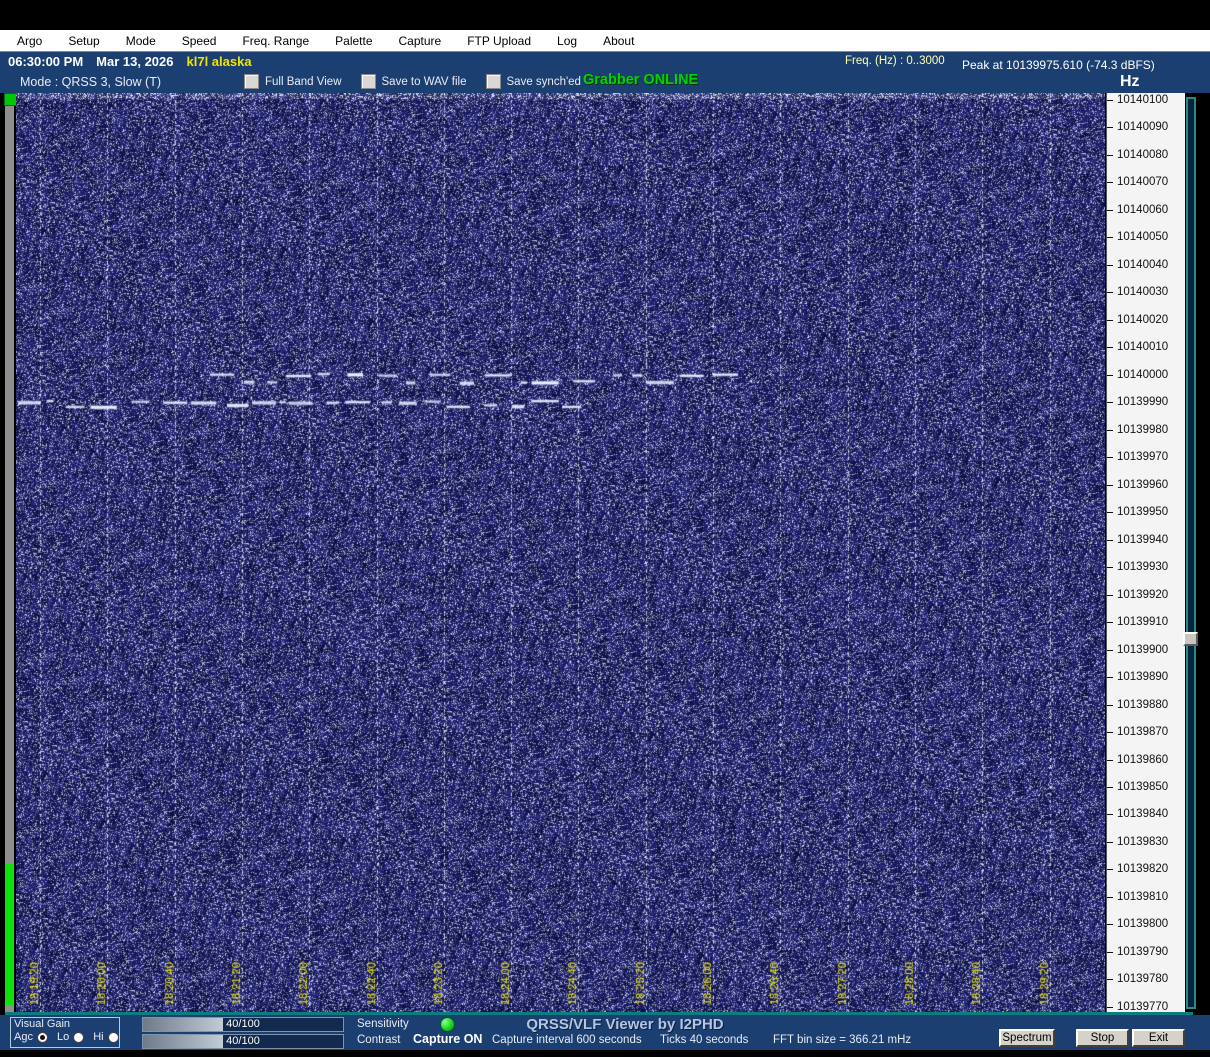 Image resolution: width=1210 pixels, height=1057 pixels. Describe the element at coordinates (42, 1024) in the screenshot. I see `visual-gain-label: Visual Gain` at that location.